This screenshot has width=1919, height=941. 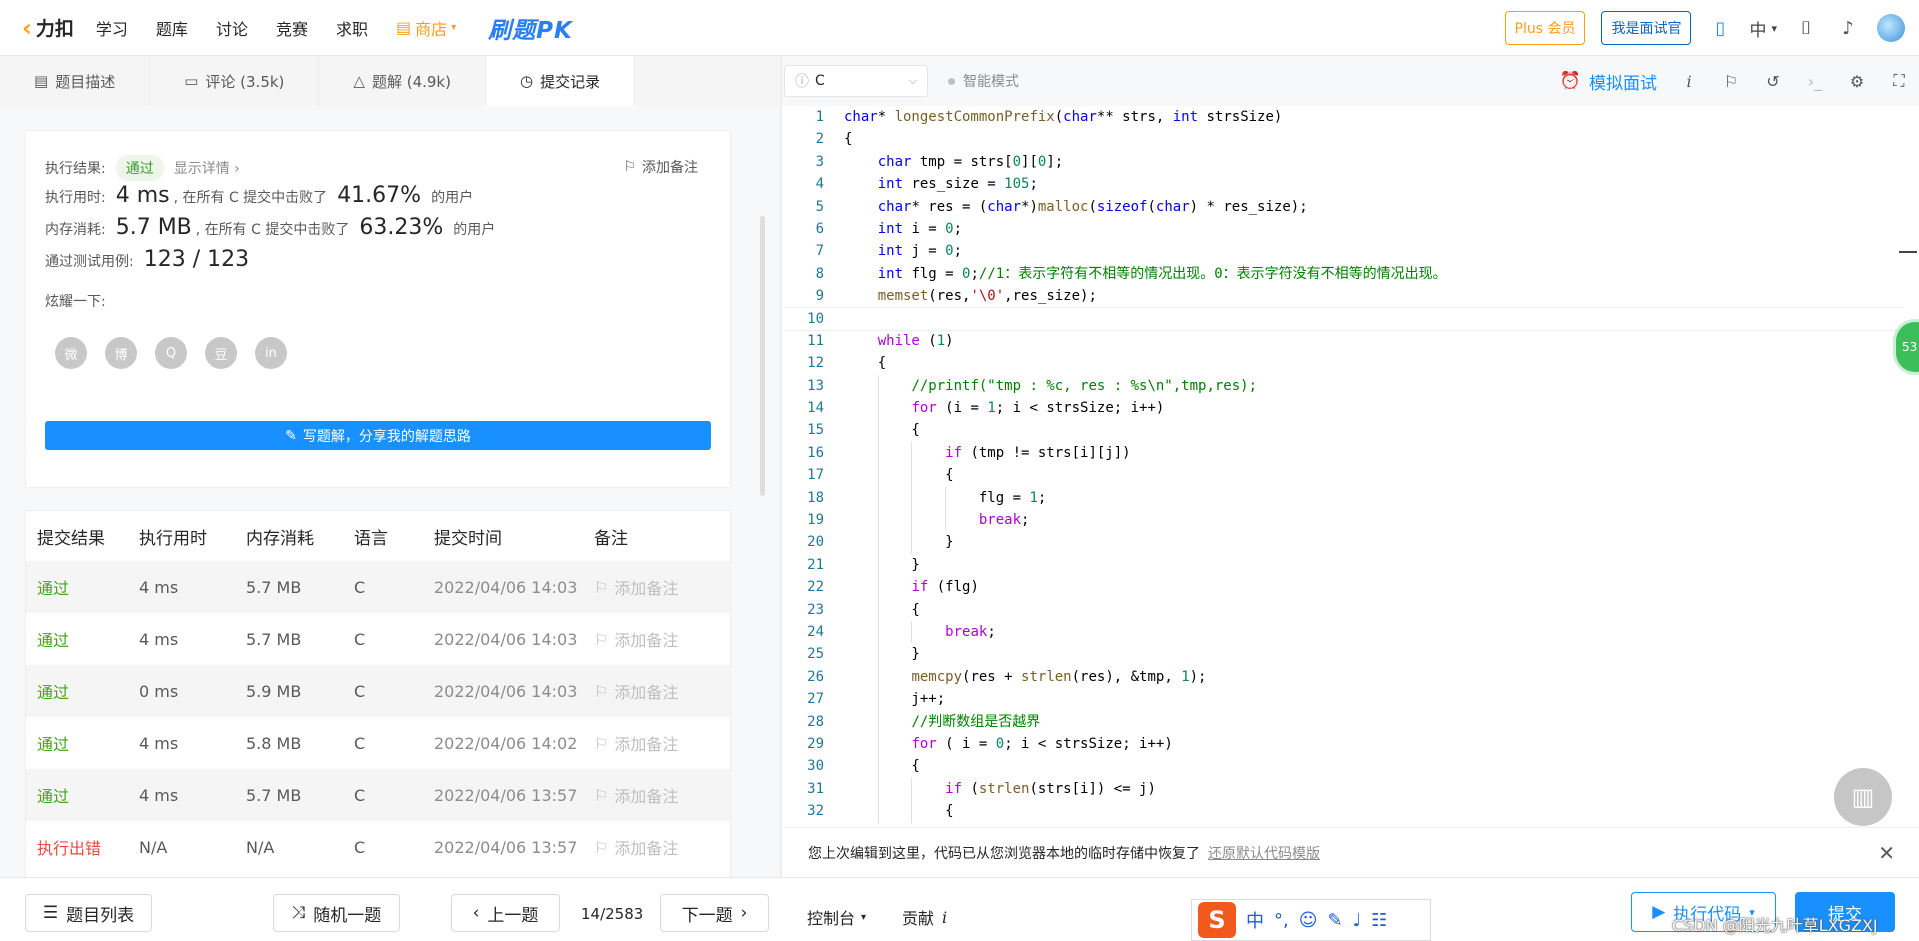 What do you see at coordinates (1343, 542) in the screenshot?
I see `code-line: 20 }` at bounding box center [1343, 542].